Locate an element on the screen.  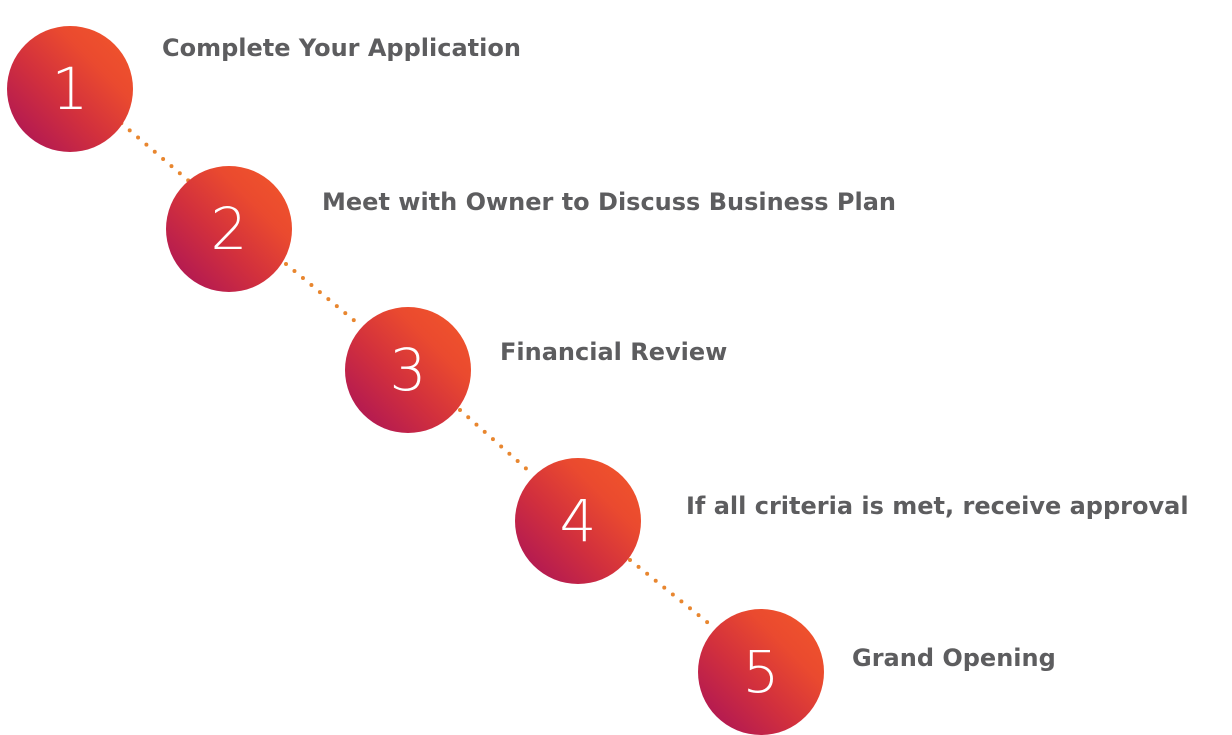
step-5-circle: 5 is located at coordinates (761, 672).